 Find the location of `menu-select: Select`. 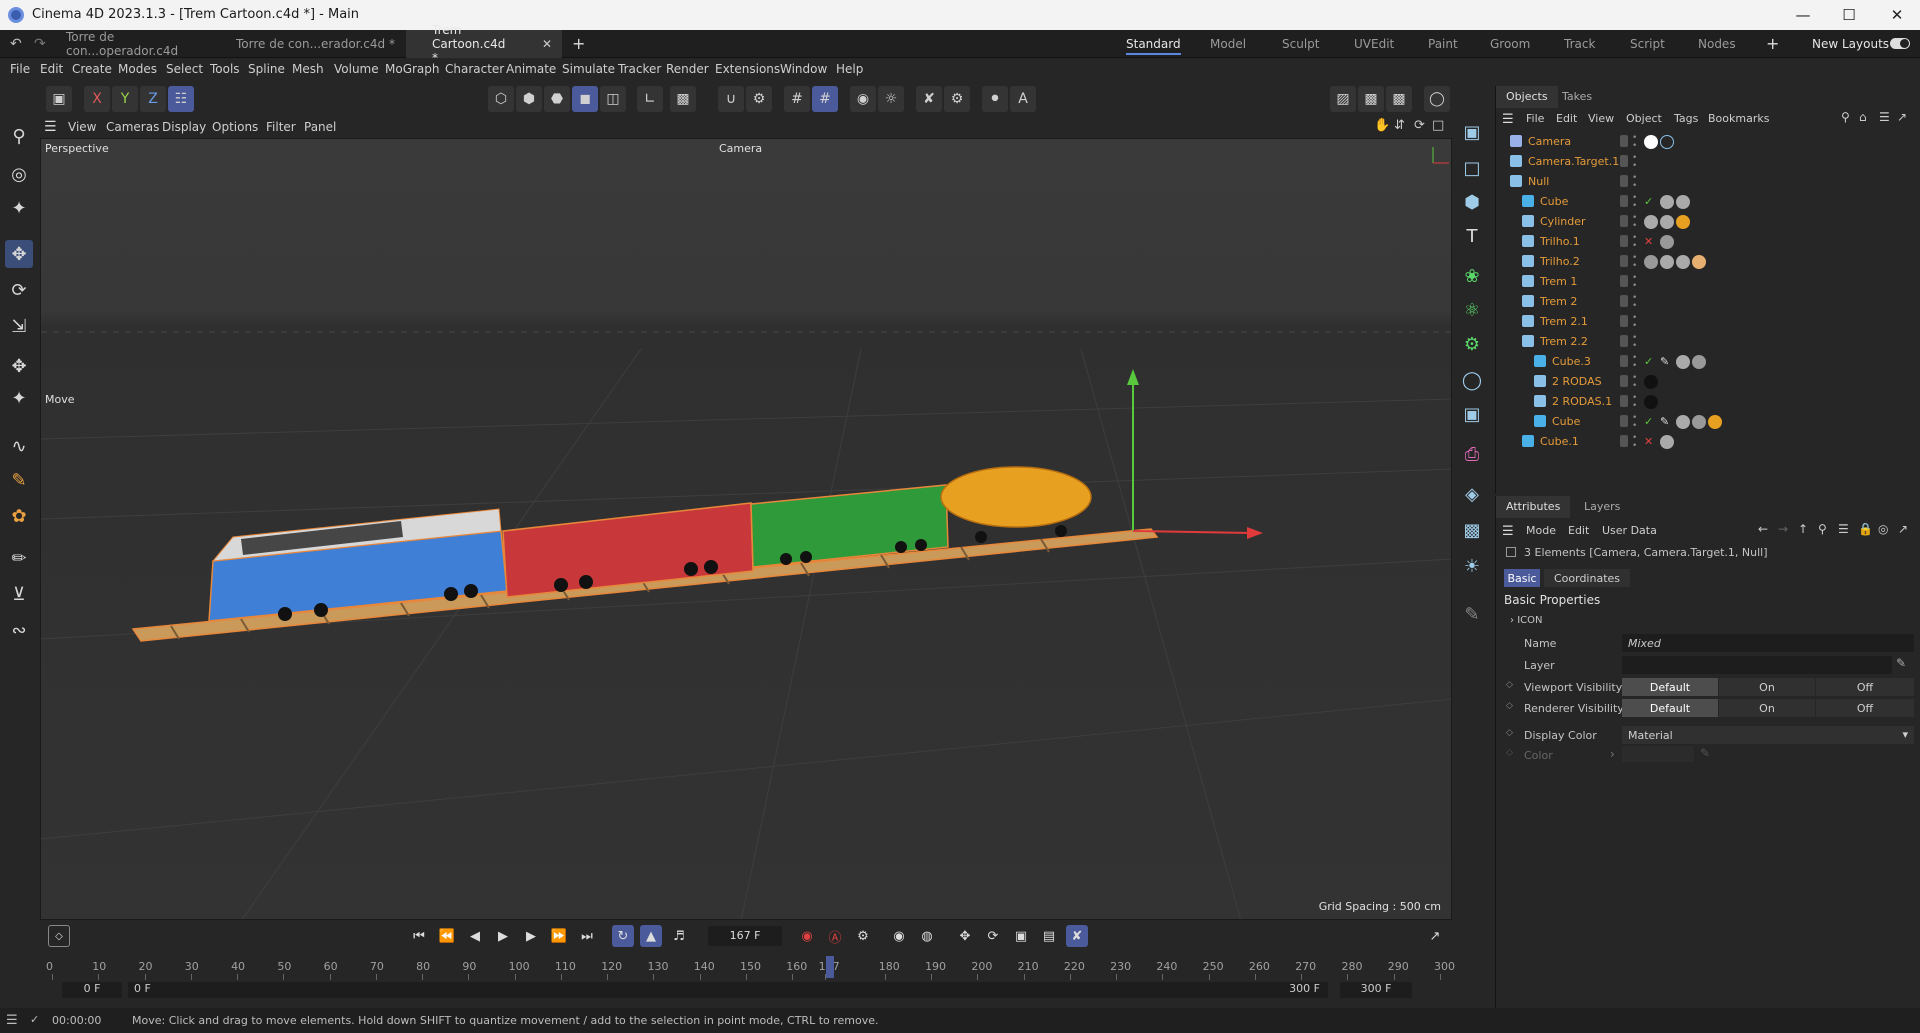

menu-select: Select is located at coordinates (184, 69).